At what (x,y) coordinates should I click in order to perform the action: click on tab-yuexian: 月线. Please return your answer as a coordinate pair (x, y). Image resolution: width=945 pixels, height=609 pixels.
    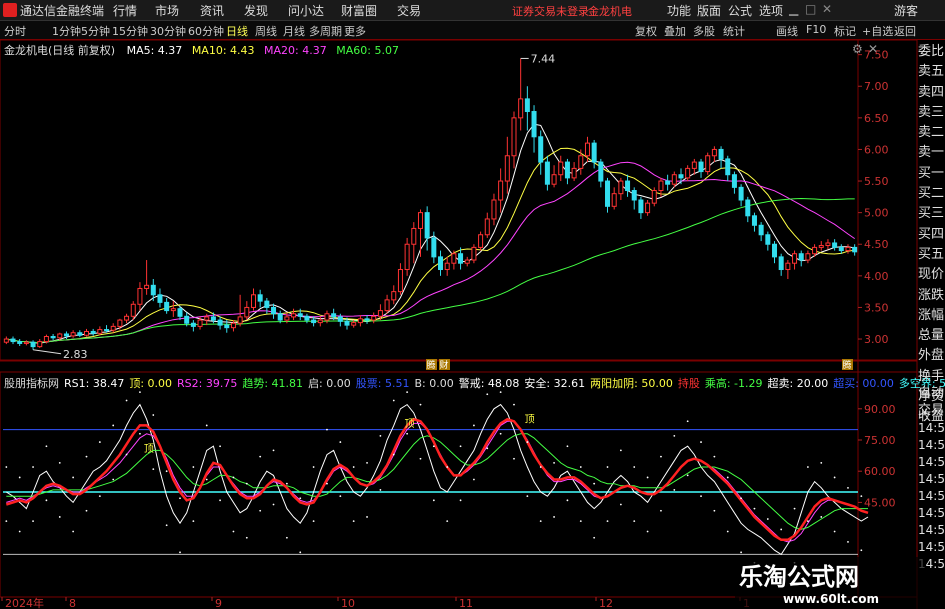
    Looking at the image, I should click on (294, 31).